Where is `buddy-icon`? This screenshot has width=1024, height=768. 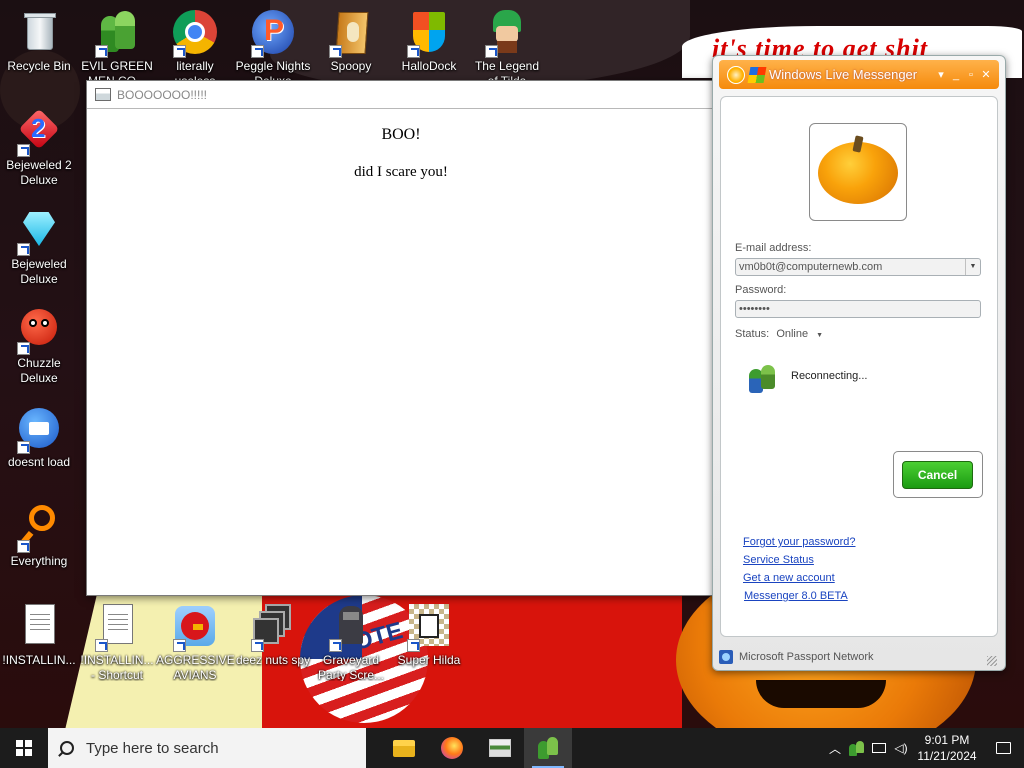
buddy-icon is located at coordinates (762, 378).